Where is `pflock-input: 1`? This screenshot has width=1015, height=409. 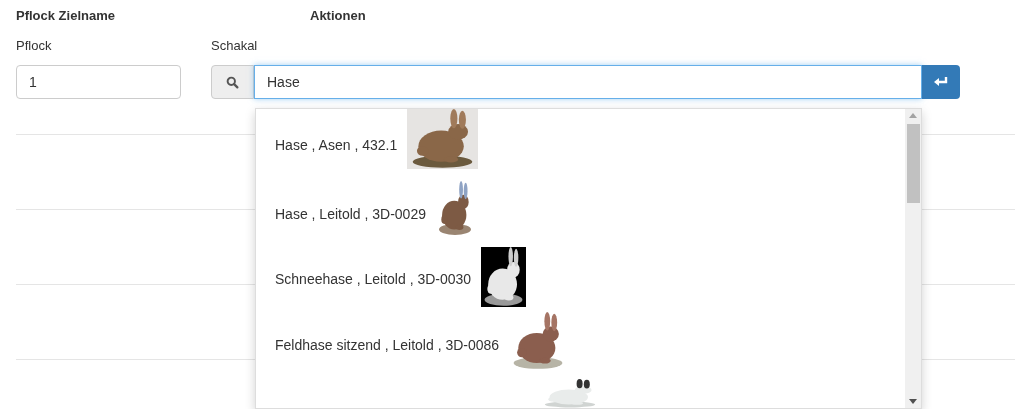
pflock-input: 1 is located at coordinates (98, 82).